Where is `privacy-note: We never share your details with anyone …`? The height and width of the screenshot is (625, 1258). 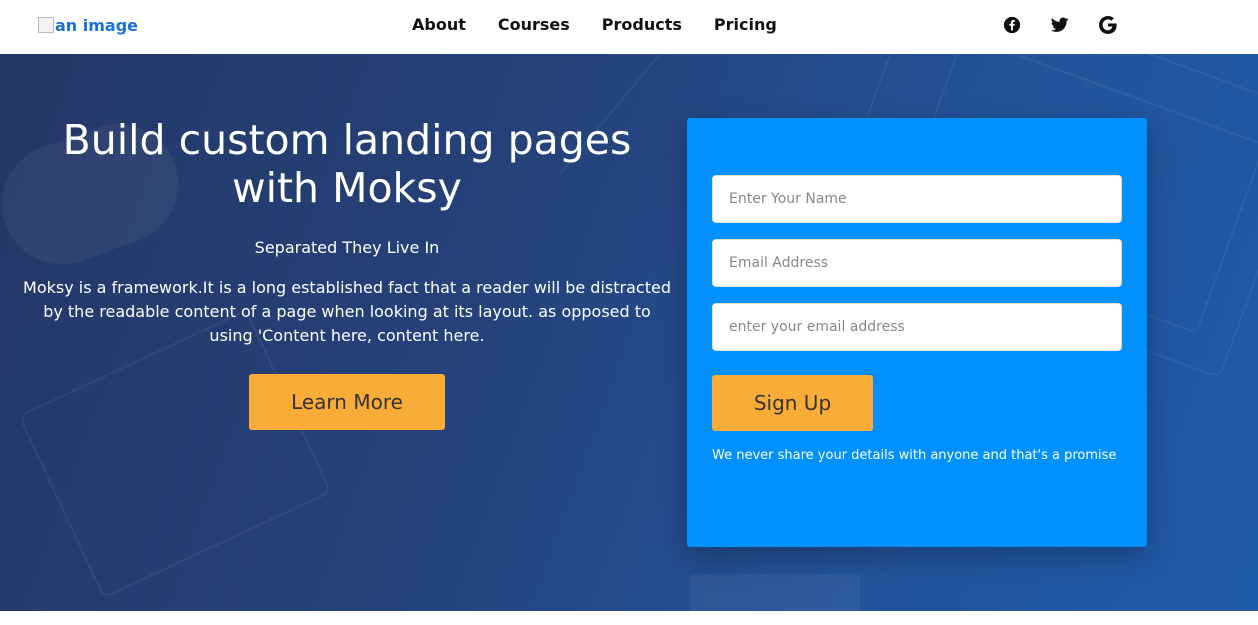 privacy-note: We never share your details with anyone … is located at coordinates (914, 455).